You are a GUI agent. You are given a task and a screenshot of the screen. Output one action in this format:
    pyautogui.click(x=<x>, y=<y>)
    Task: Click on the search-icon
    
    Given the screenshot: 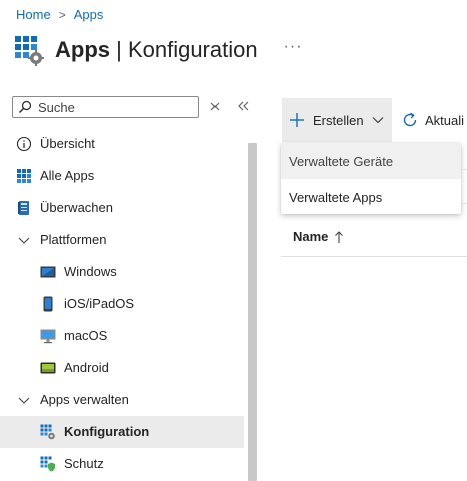 What is the action you would take?
    pyautogui.click(x=25, y=106)
    